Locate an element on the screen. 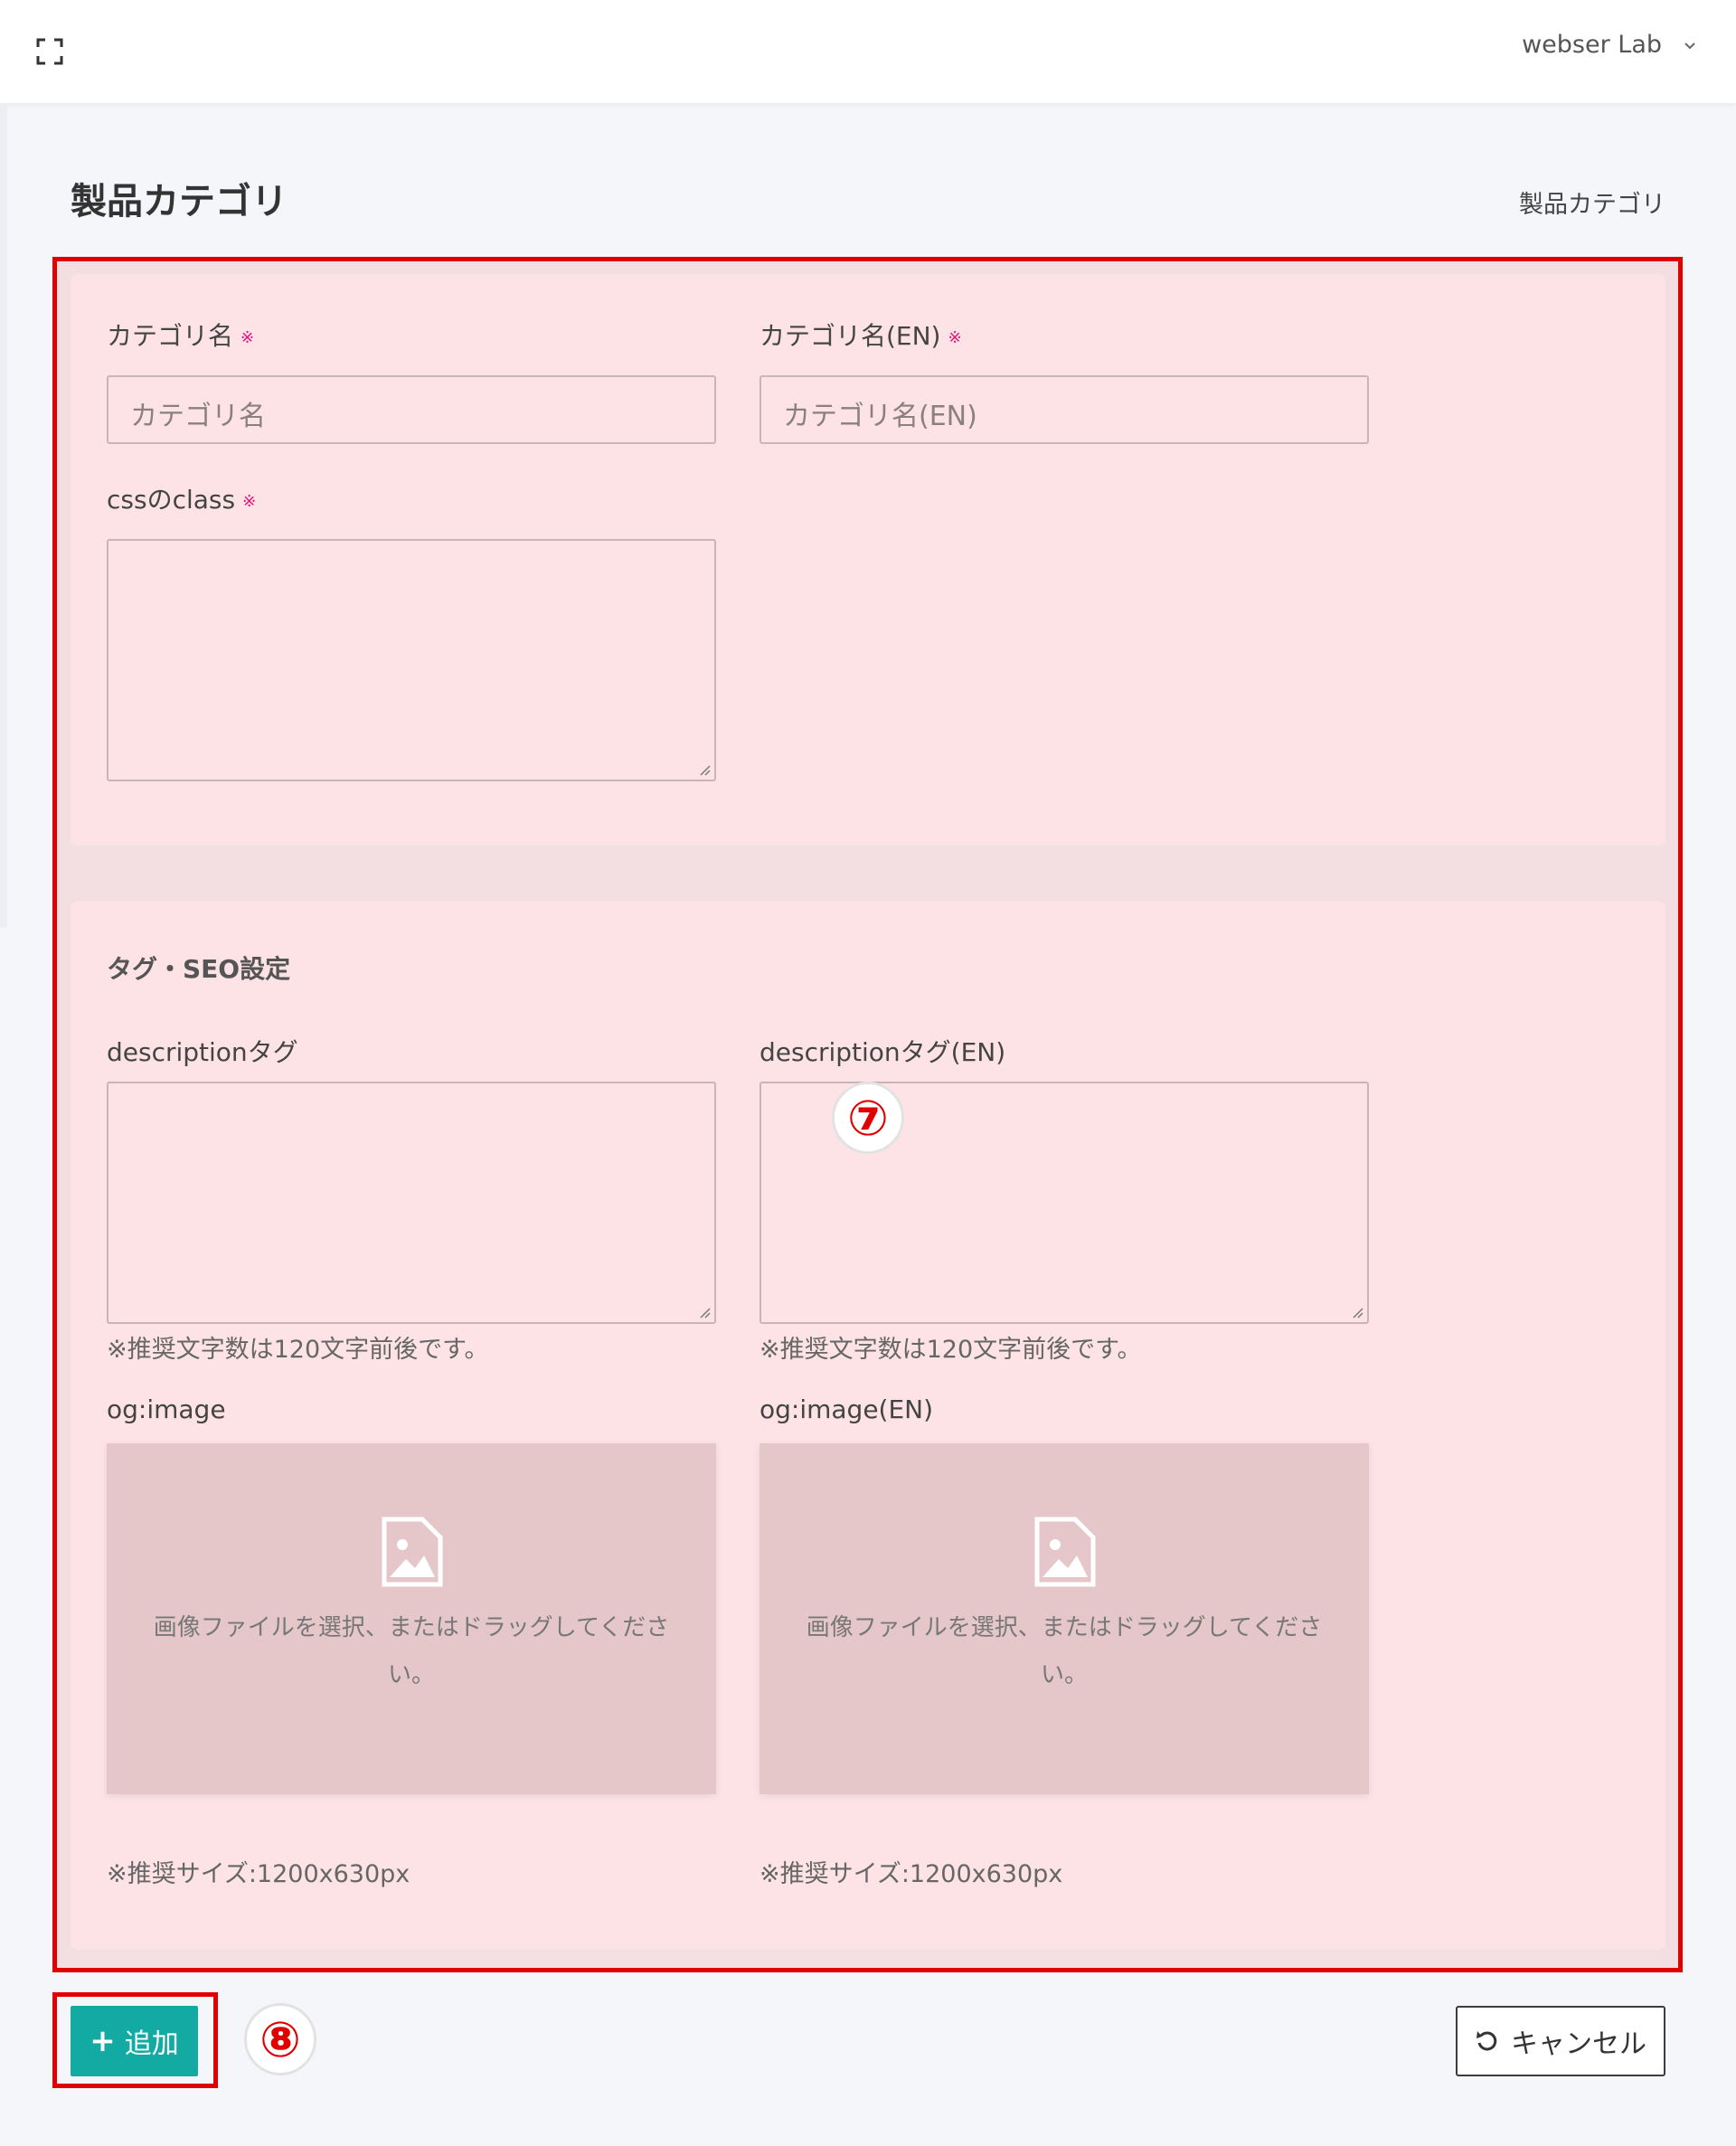  user-menu: webser Lab is located at coordinates (1611, 45).